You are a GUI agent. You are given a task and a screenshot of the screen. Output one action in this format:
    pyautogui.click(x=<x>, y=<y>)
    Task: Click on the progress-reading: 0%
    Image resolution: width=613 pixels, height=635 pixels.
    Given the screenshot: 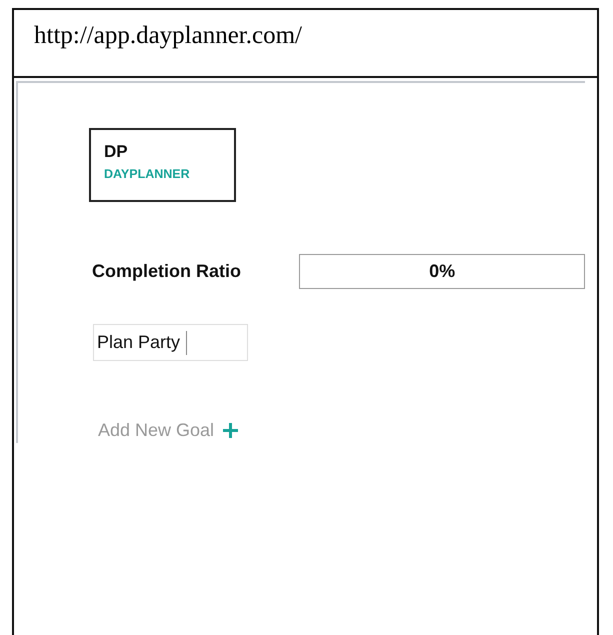 What is the action you would take?
    pyautogui.click(x=442, y=271)
    